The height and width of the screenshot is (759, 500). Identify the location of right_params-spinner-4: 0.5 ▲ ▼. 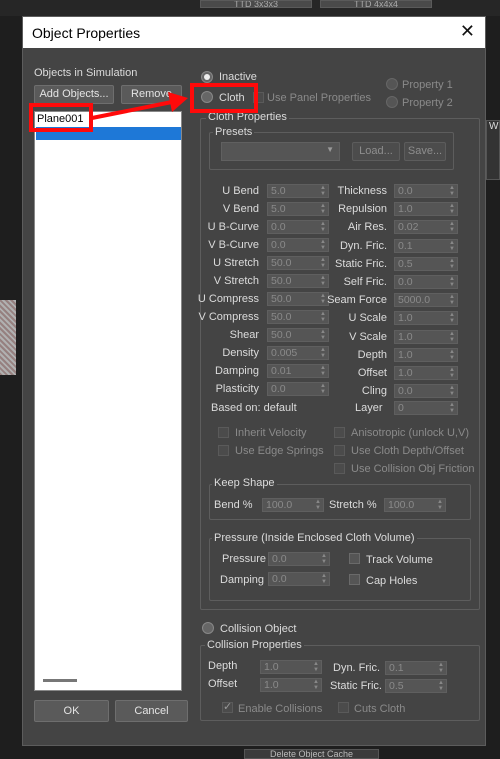
(426, 263).